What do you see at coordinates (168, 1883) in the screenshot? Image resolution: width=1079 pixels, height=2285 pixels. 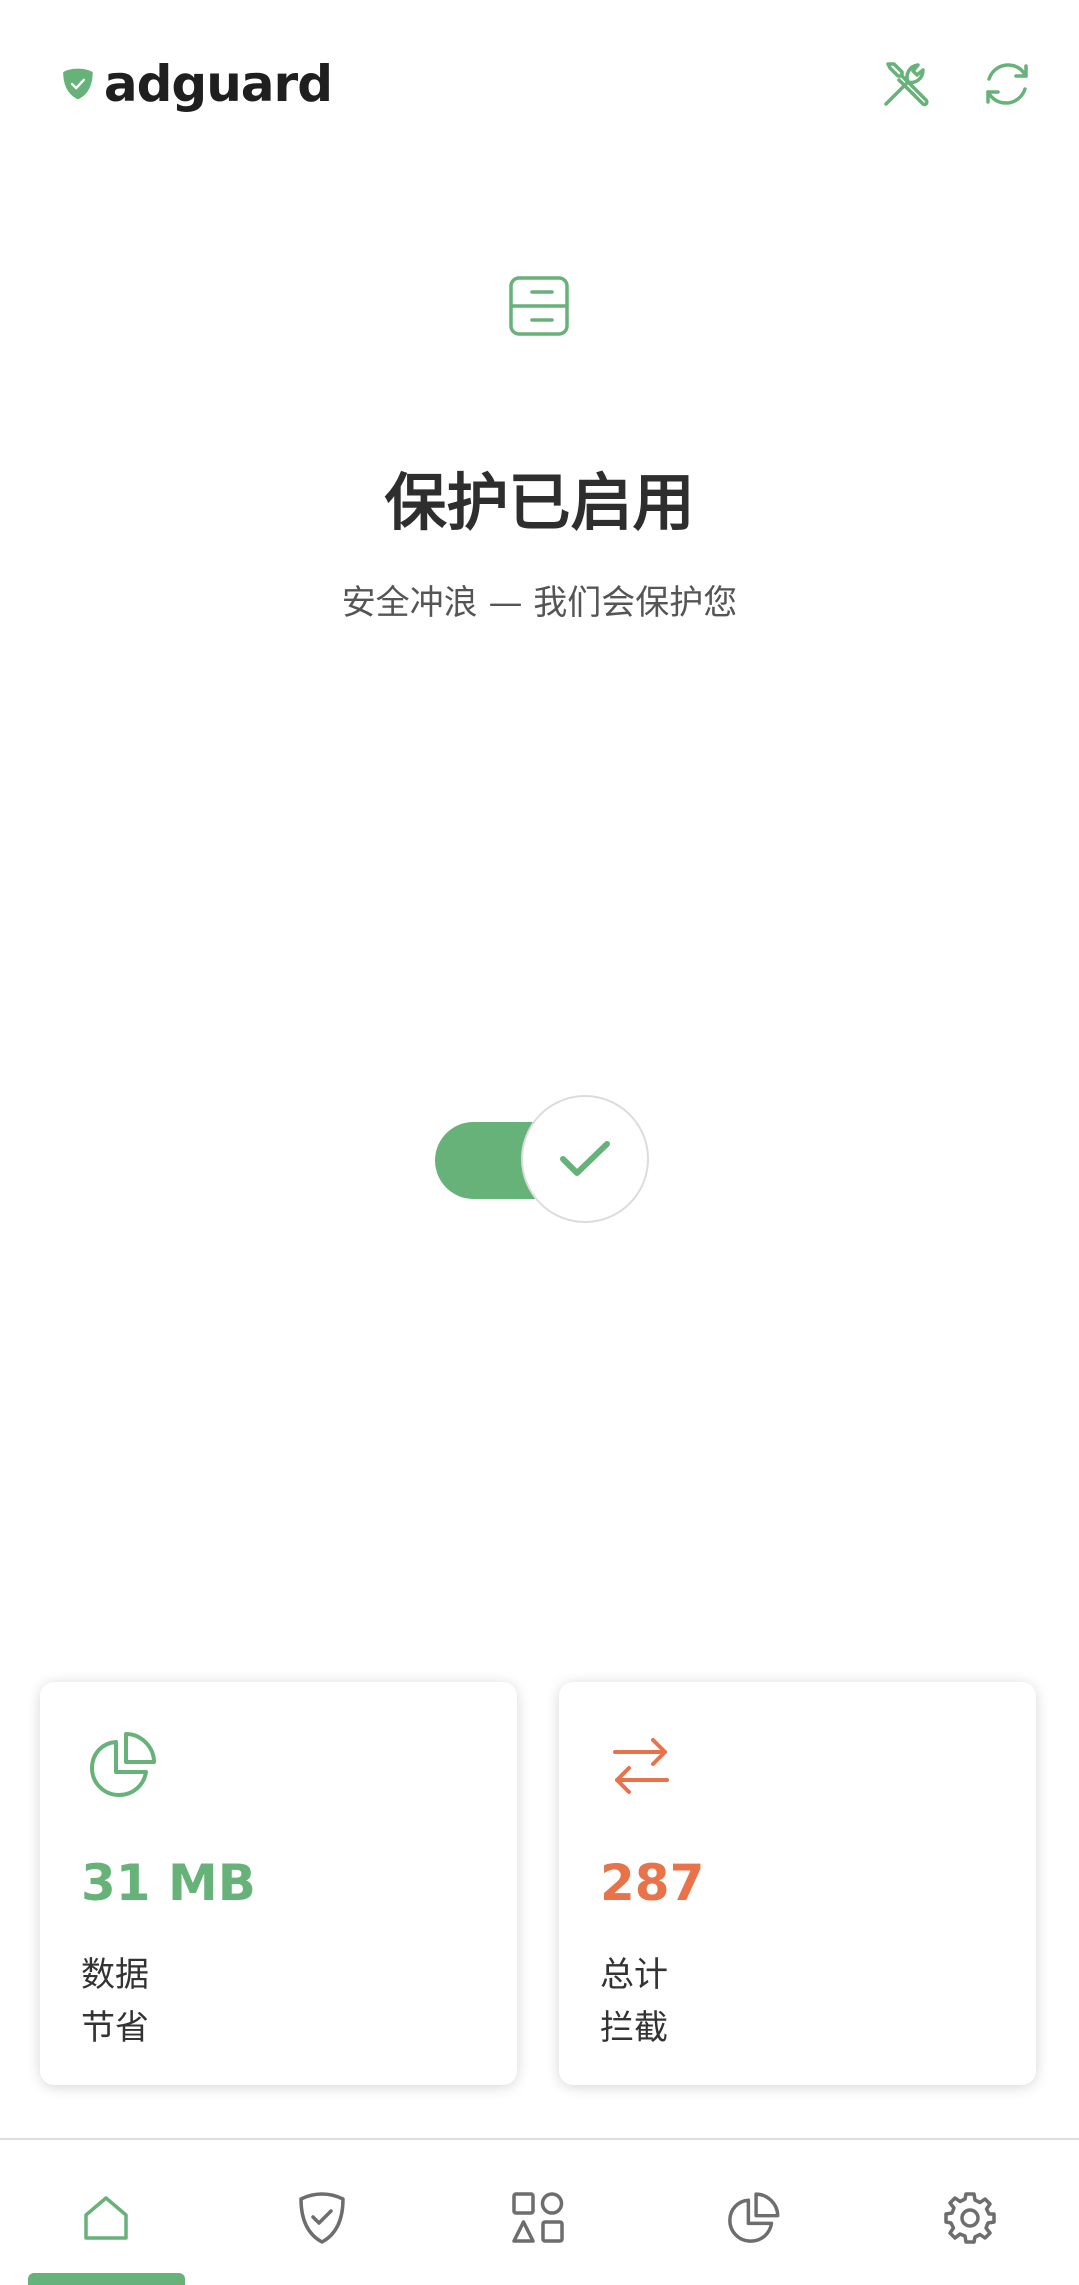 I see `data-saved-value: 31 MB` at bounding box center [168, 1883].